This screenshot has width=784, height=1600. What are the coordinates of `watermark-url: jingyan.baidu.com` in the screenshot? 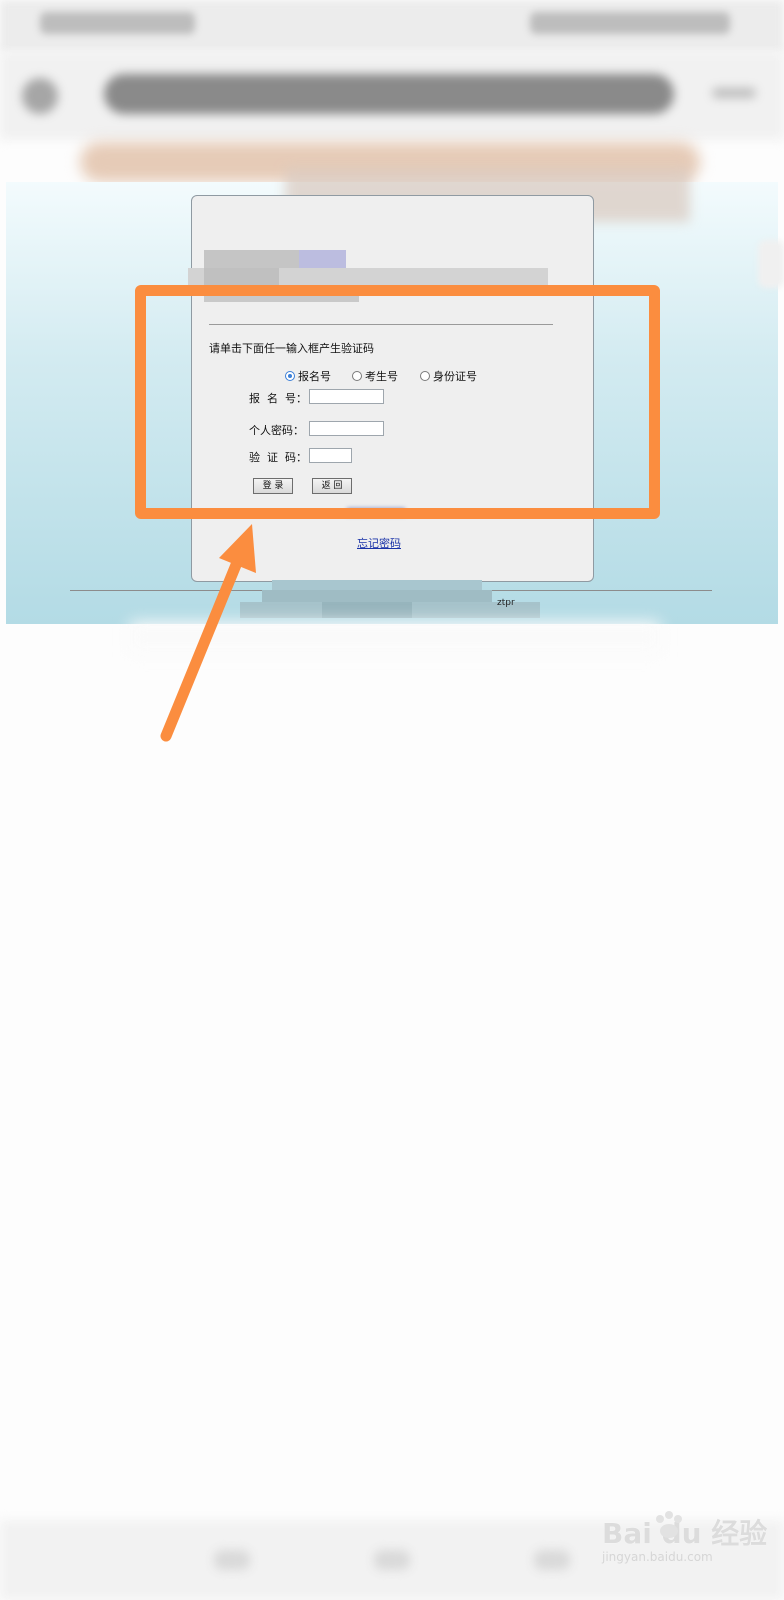 It's located at (657, 1557).